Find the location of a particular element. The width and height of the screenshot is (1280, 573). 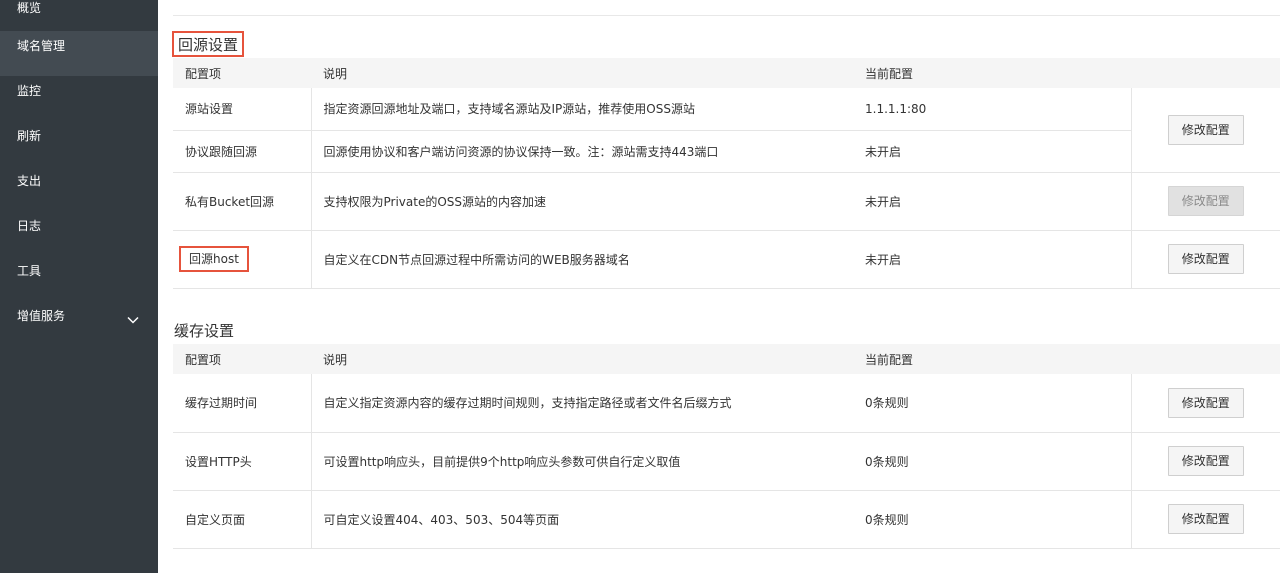

sidebar-item-value-added-services: 增值服务 is located at coordinates (79, 323).